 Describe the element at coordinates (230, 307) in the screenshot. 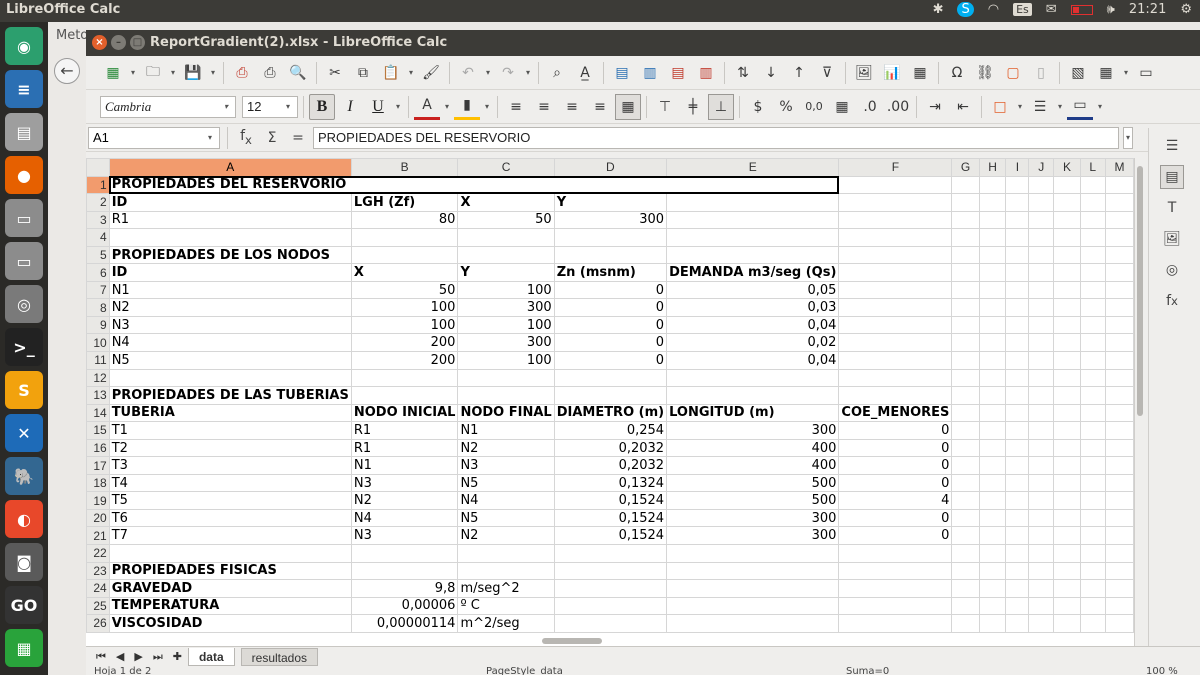

I see `cell-a8: N2` at that location.